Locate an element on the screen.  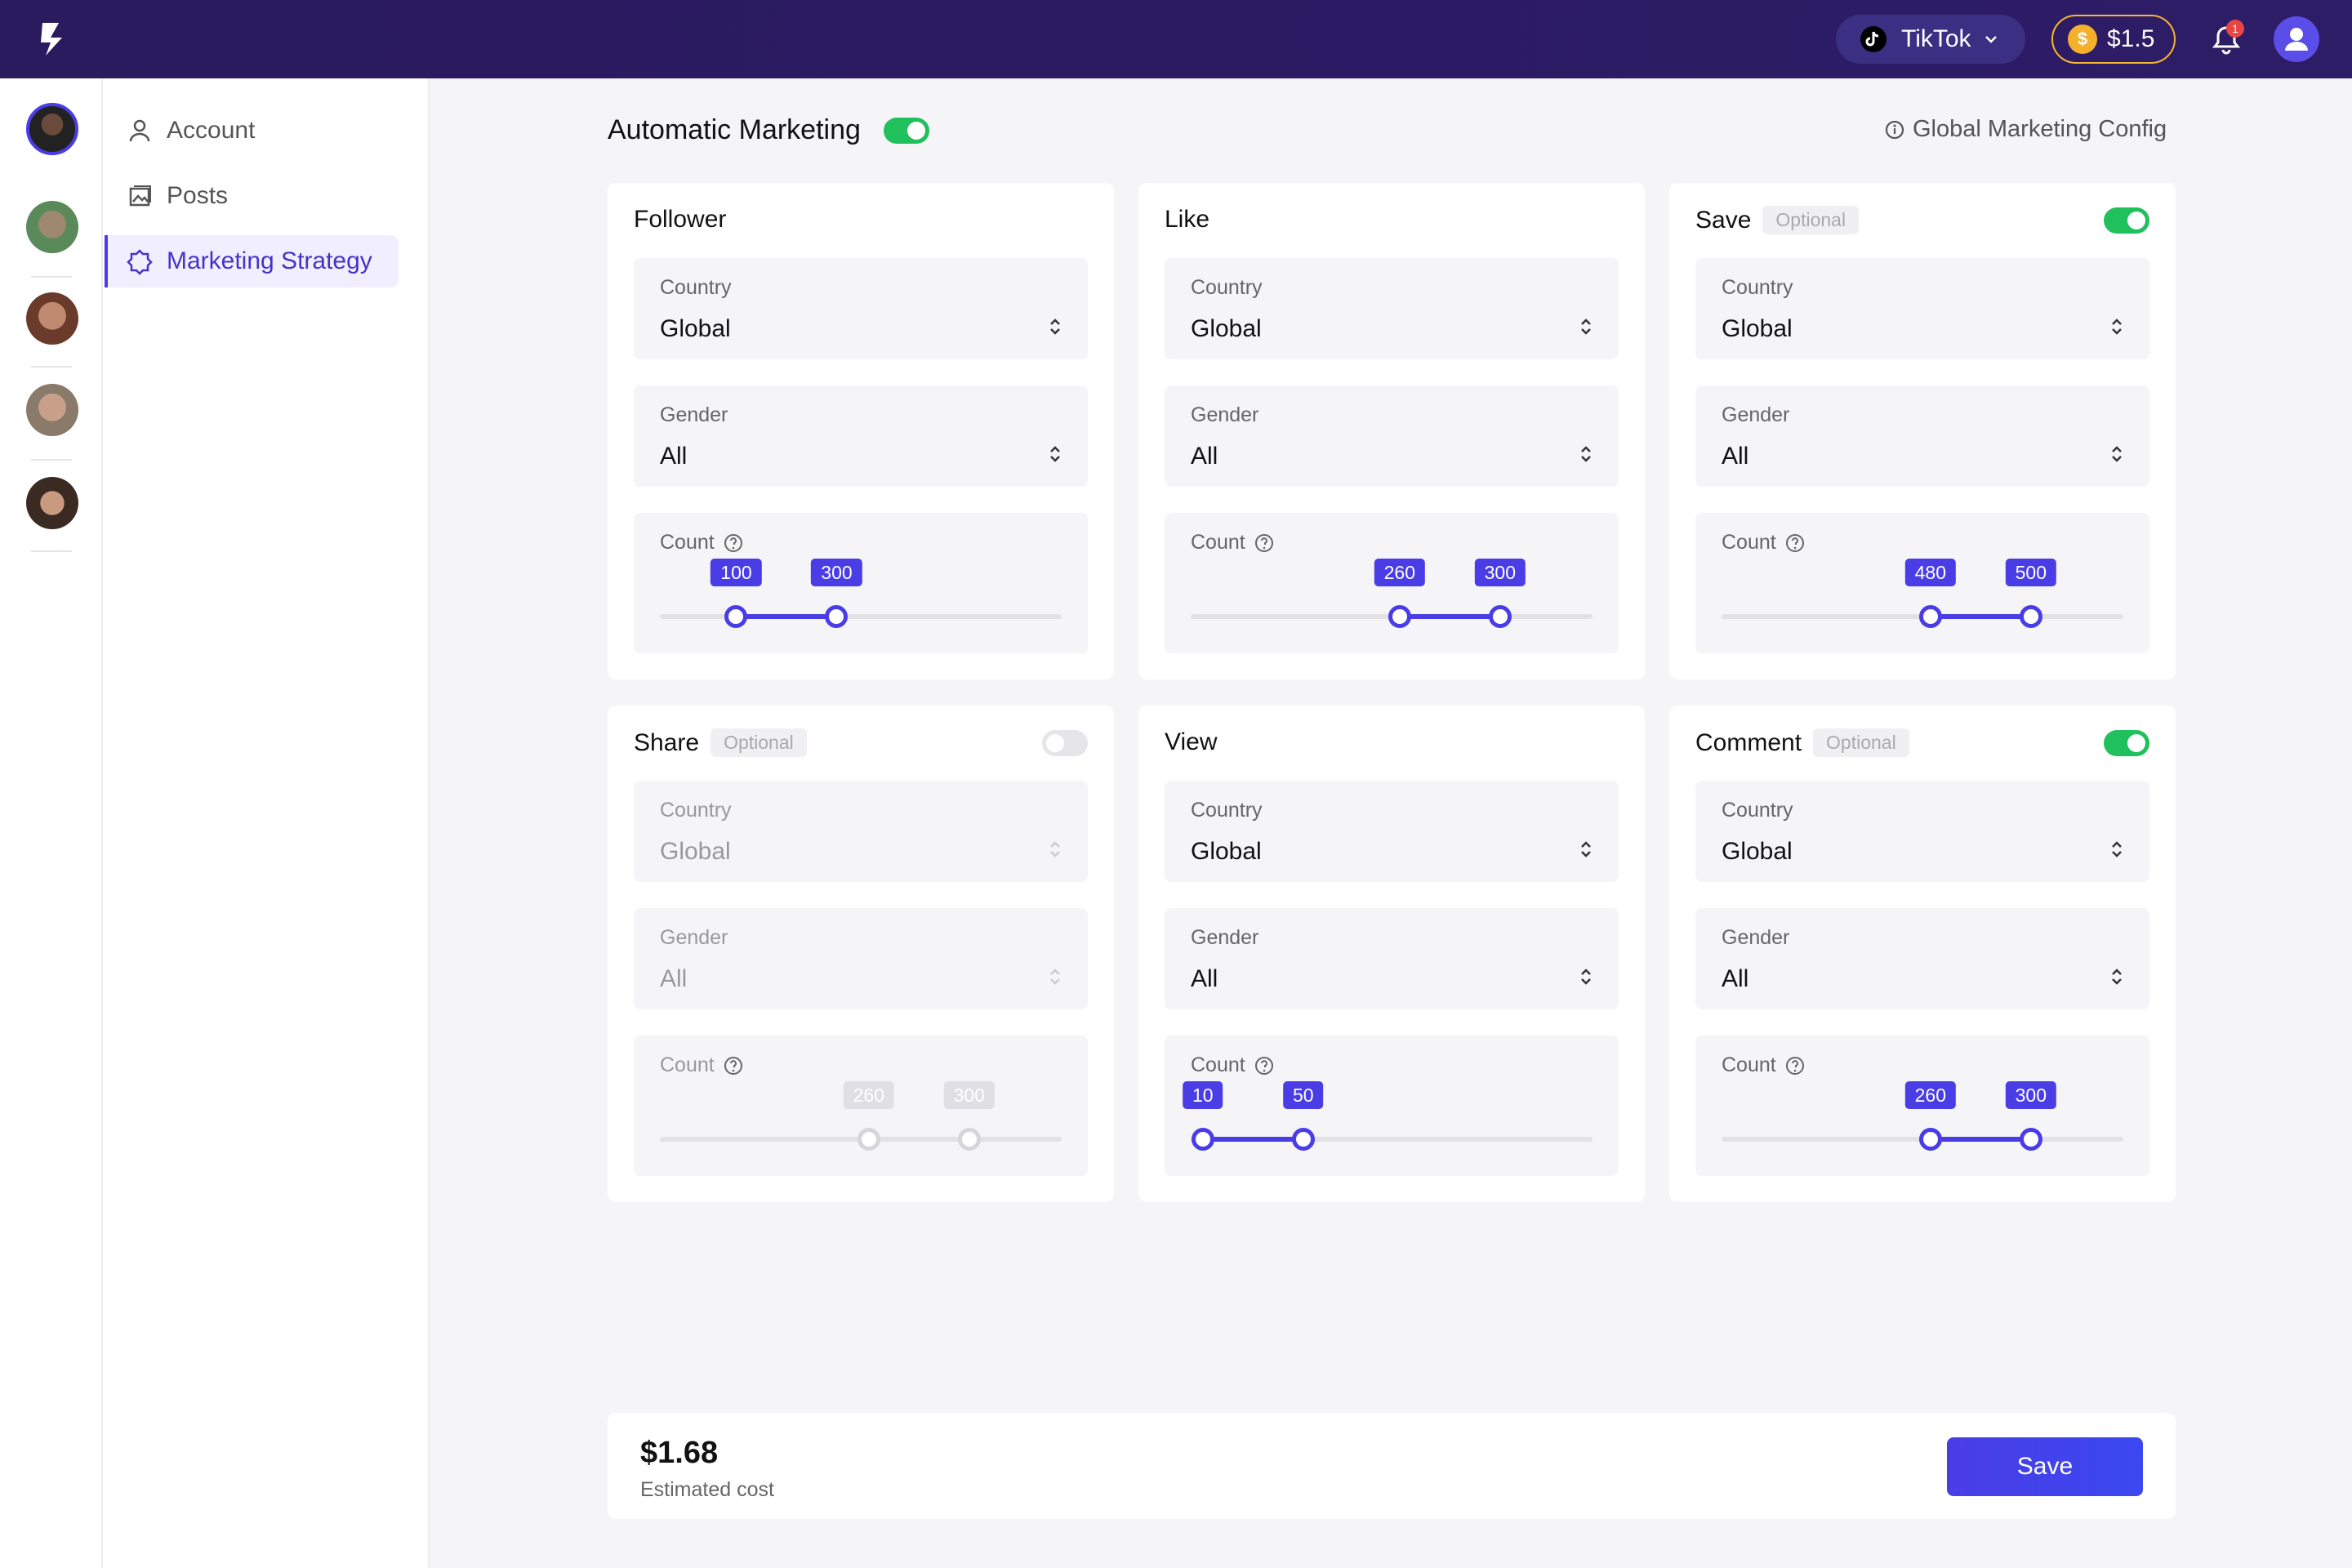
save-toggle is located at coordinates (2126, 220).